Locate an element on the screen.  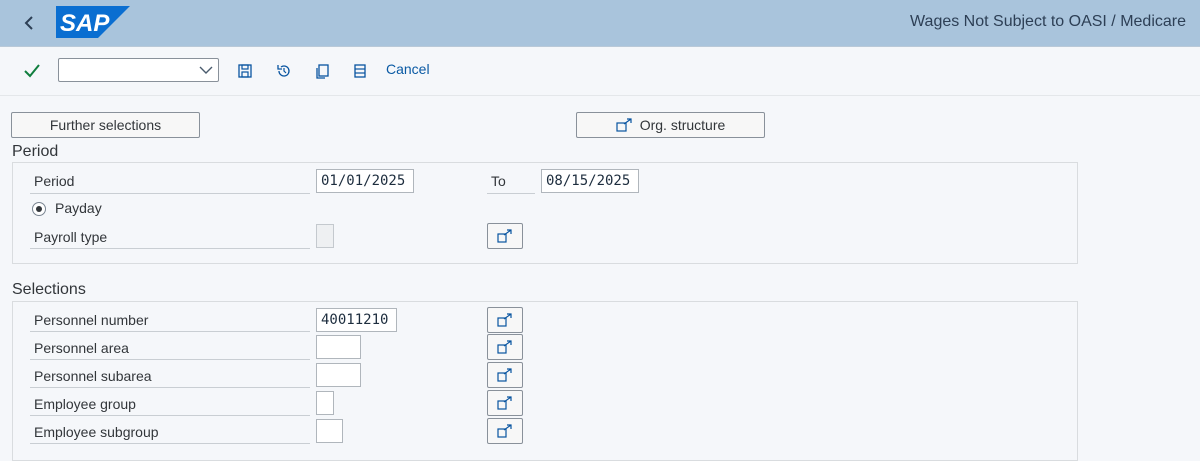
personnel-subarea-multiple-selection-button is located at coordinates (505, 375).